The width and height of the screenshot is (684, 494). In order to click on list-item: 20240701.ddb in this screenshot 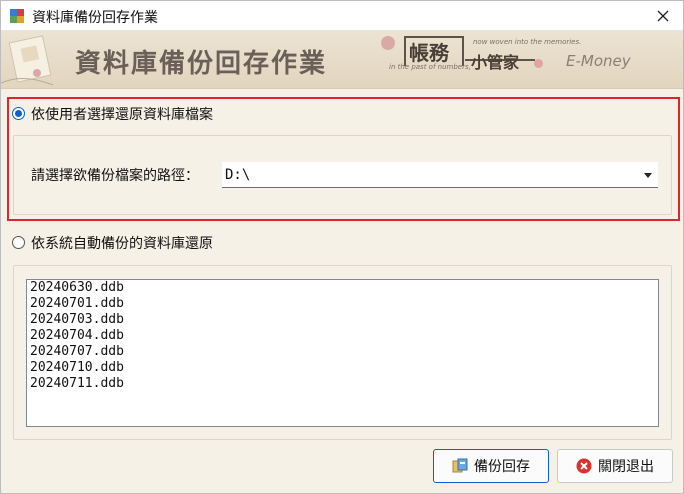, I will do `click(342, 304)`.